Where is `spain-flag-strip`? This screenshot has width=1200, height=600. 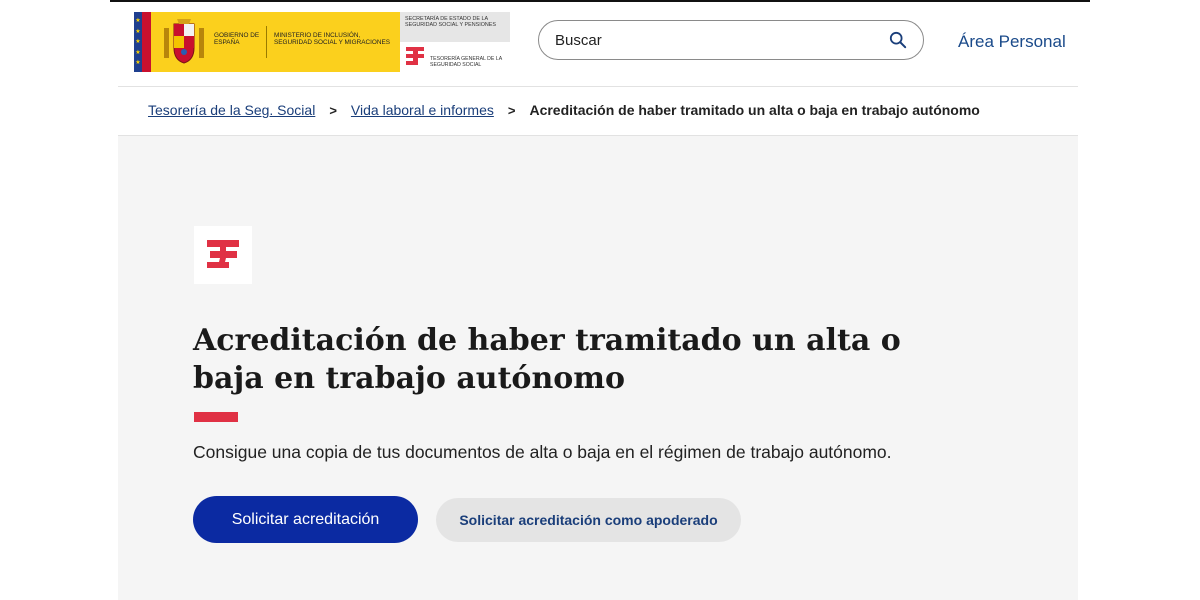
spain-flag-strip is located at coordinates (146, 42).